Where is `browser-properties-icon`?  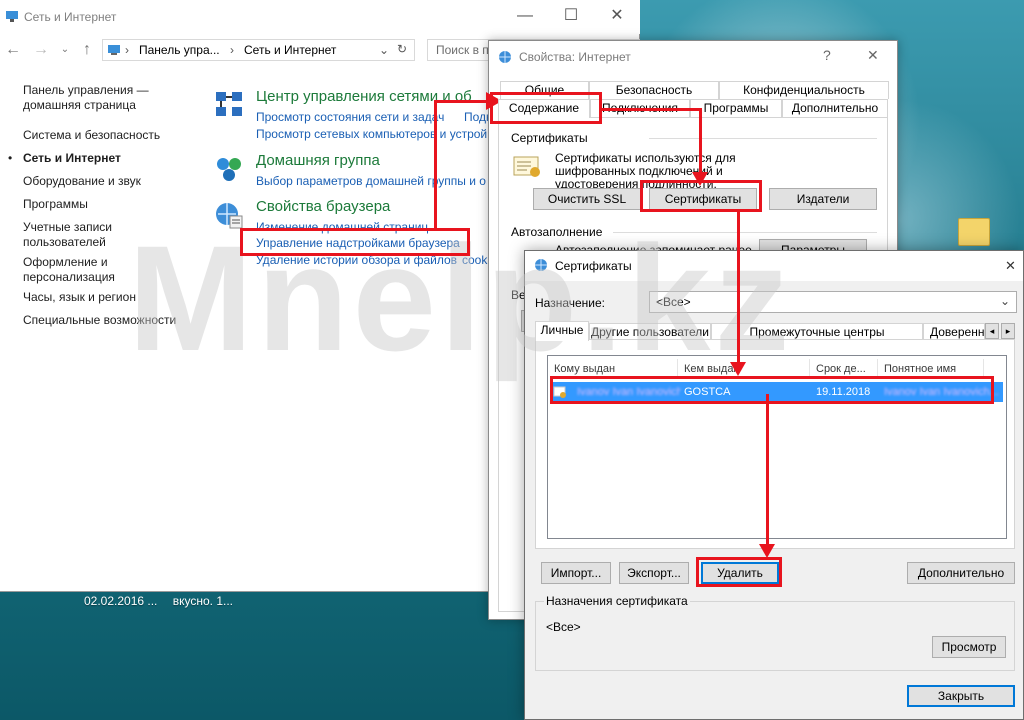 browser-properties-icon is located at coordinates (229, 216).